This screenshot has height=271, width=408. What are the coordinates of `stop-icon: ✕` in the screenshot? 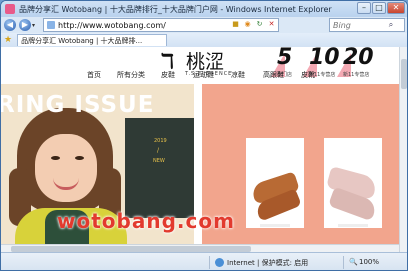 It's located at (271, 24).